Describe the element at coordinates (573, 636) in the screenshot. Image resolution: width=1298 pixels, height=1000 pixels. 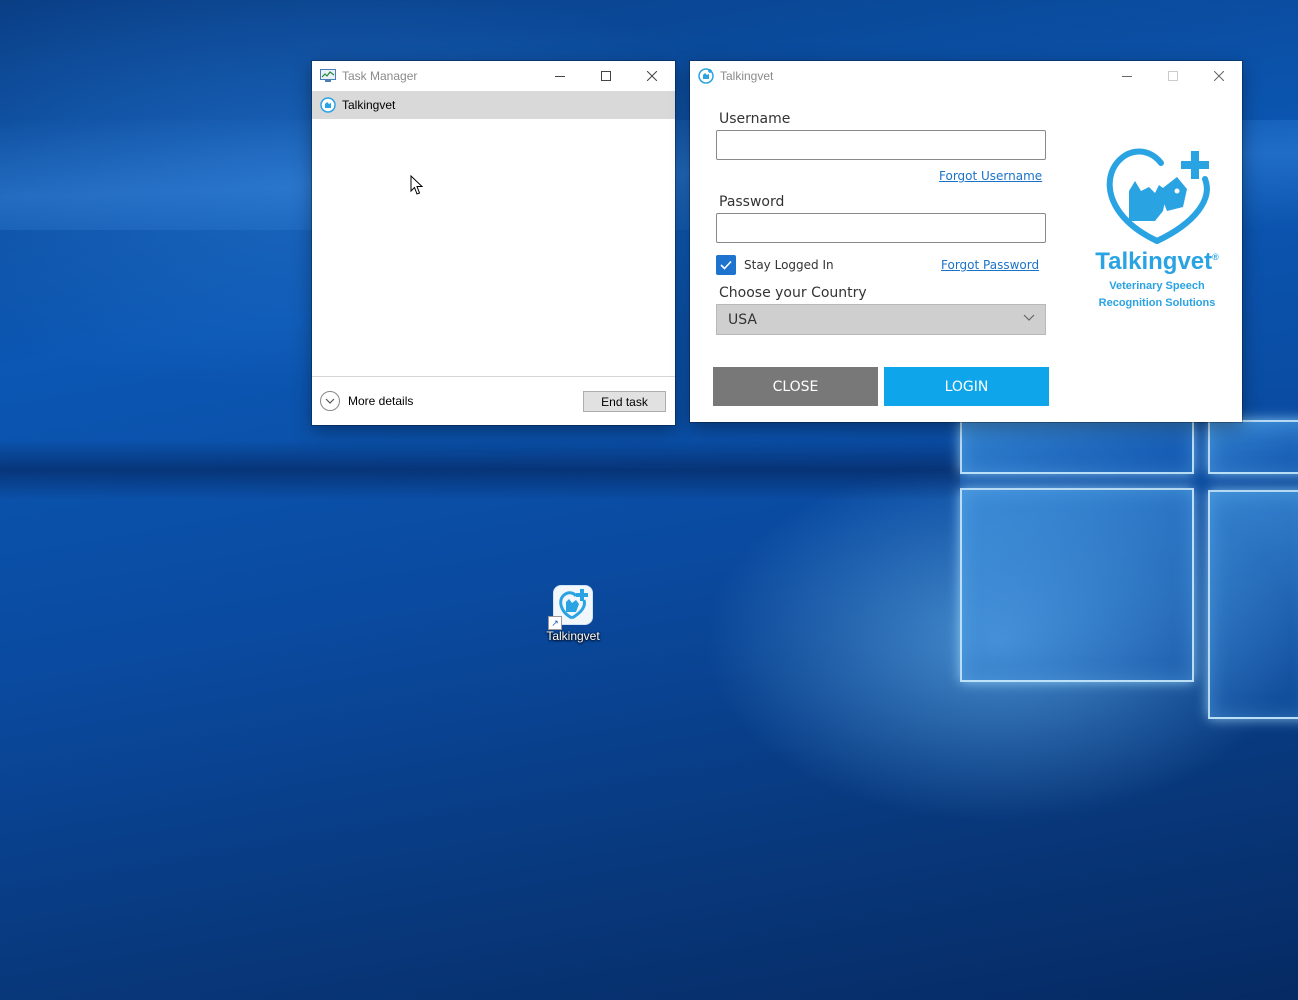
I see `desktop-icon-label: Talkingvet` at that location.